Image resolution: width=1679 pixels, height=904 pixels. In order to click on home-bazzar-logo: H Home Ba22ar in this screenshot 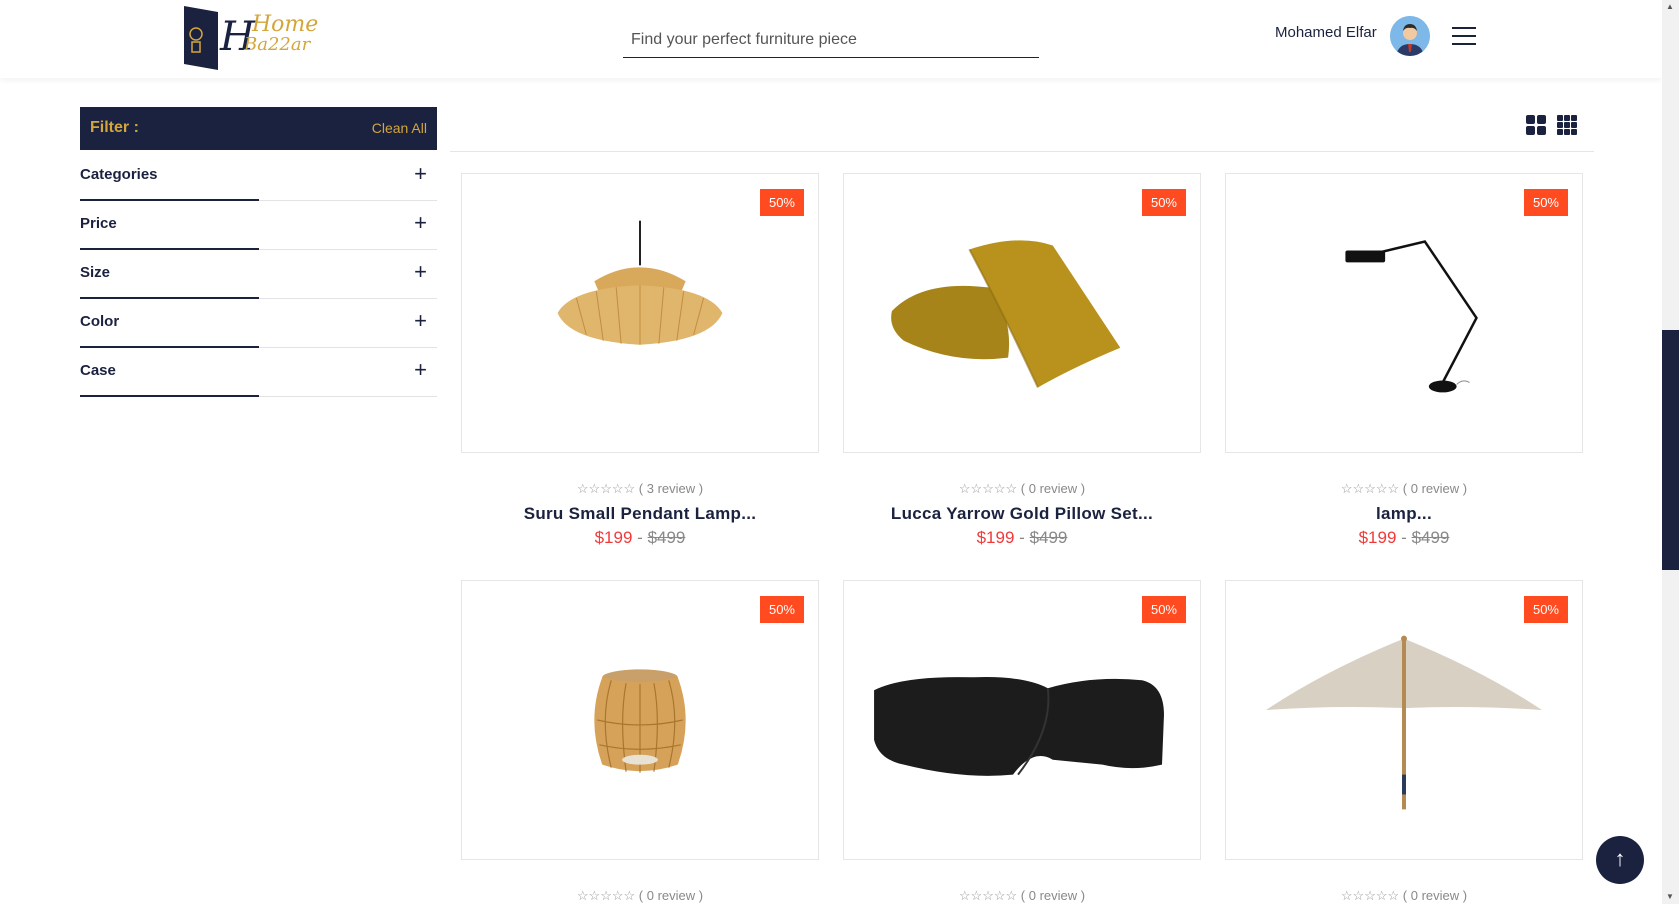, I will do `click(257, 39)`.